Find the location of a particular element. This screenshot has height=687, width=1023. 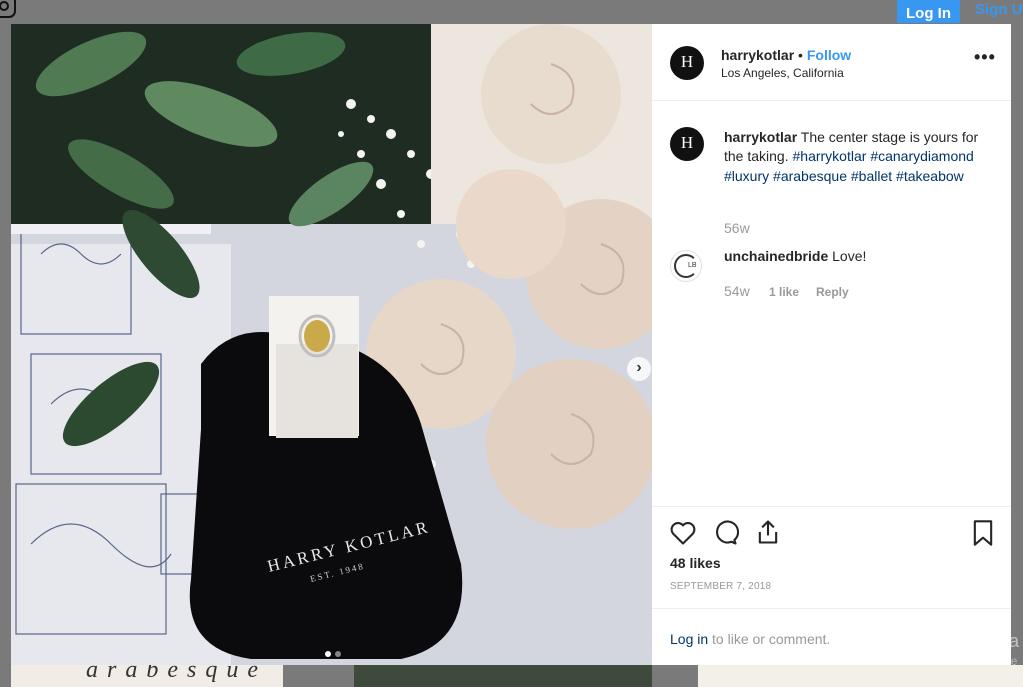

comment-text: Love! is located at coordinates (849, 256).